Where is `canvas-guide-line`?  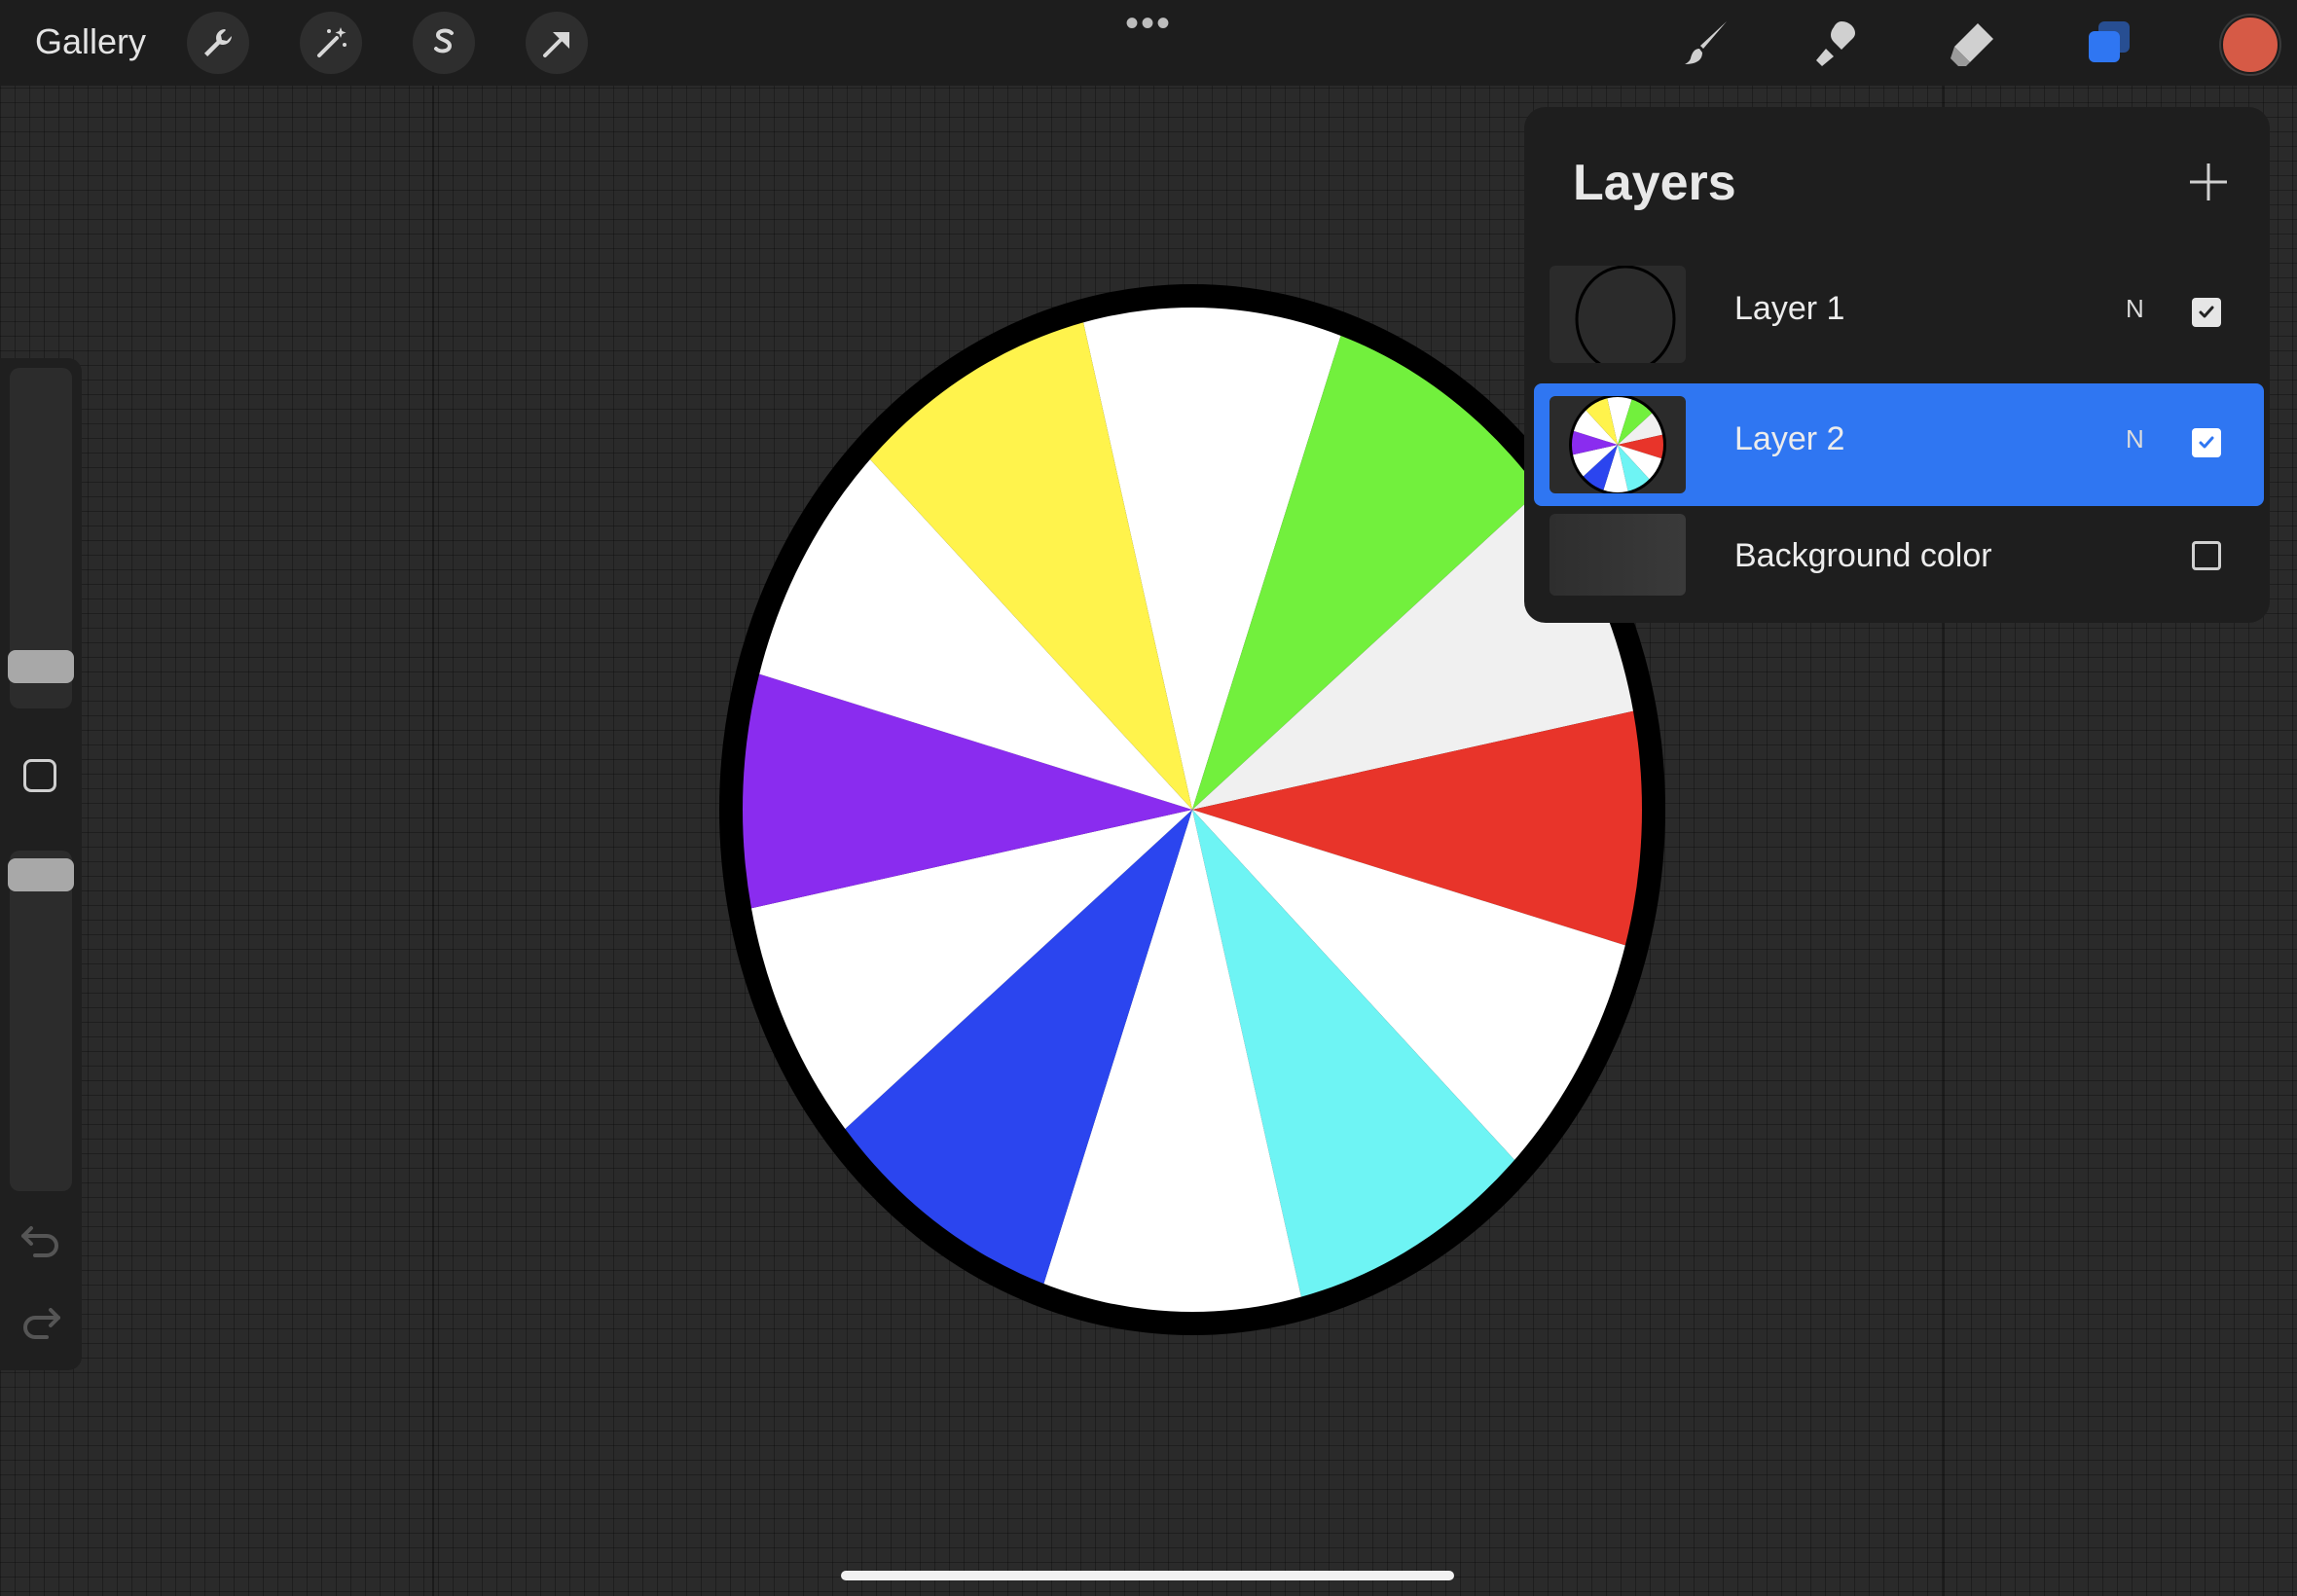
canvas-guide-line is located at coordinates (433, 841).